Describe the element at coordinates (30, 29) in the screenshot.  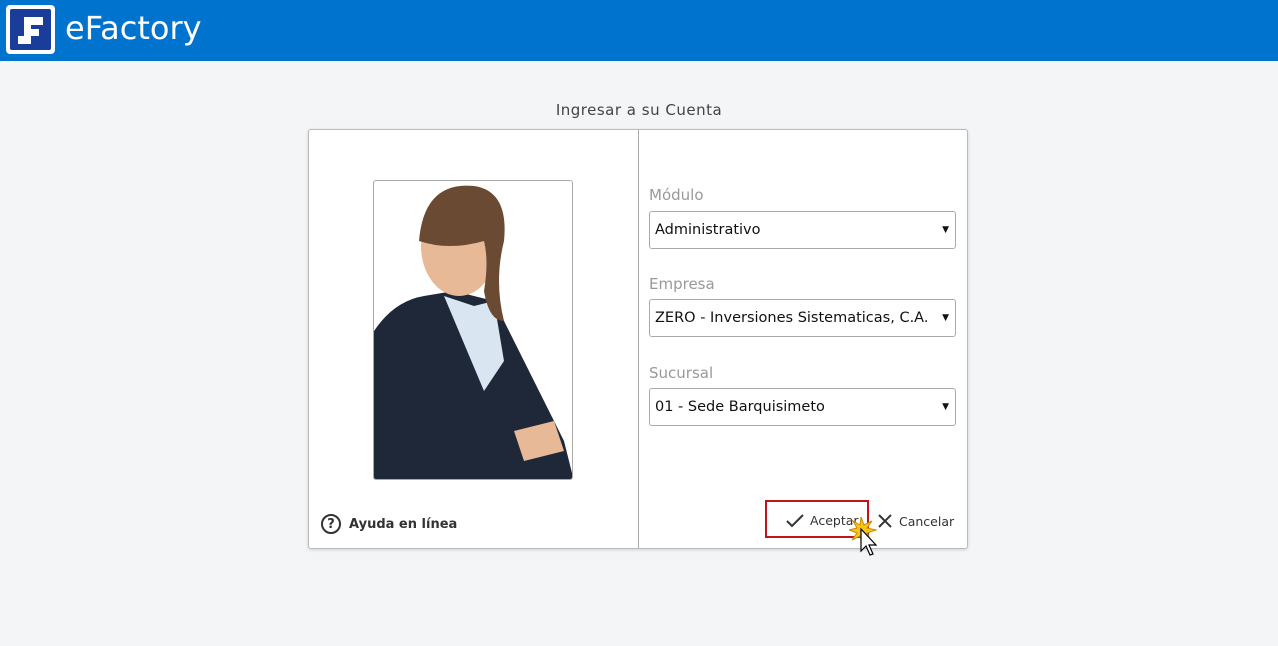
I see `efactory-logo` at that location.